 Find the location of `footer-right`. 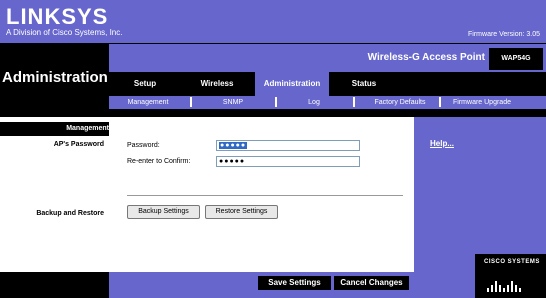

footer-right is located at coordinates (444, 285).